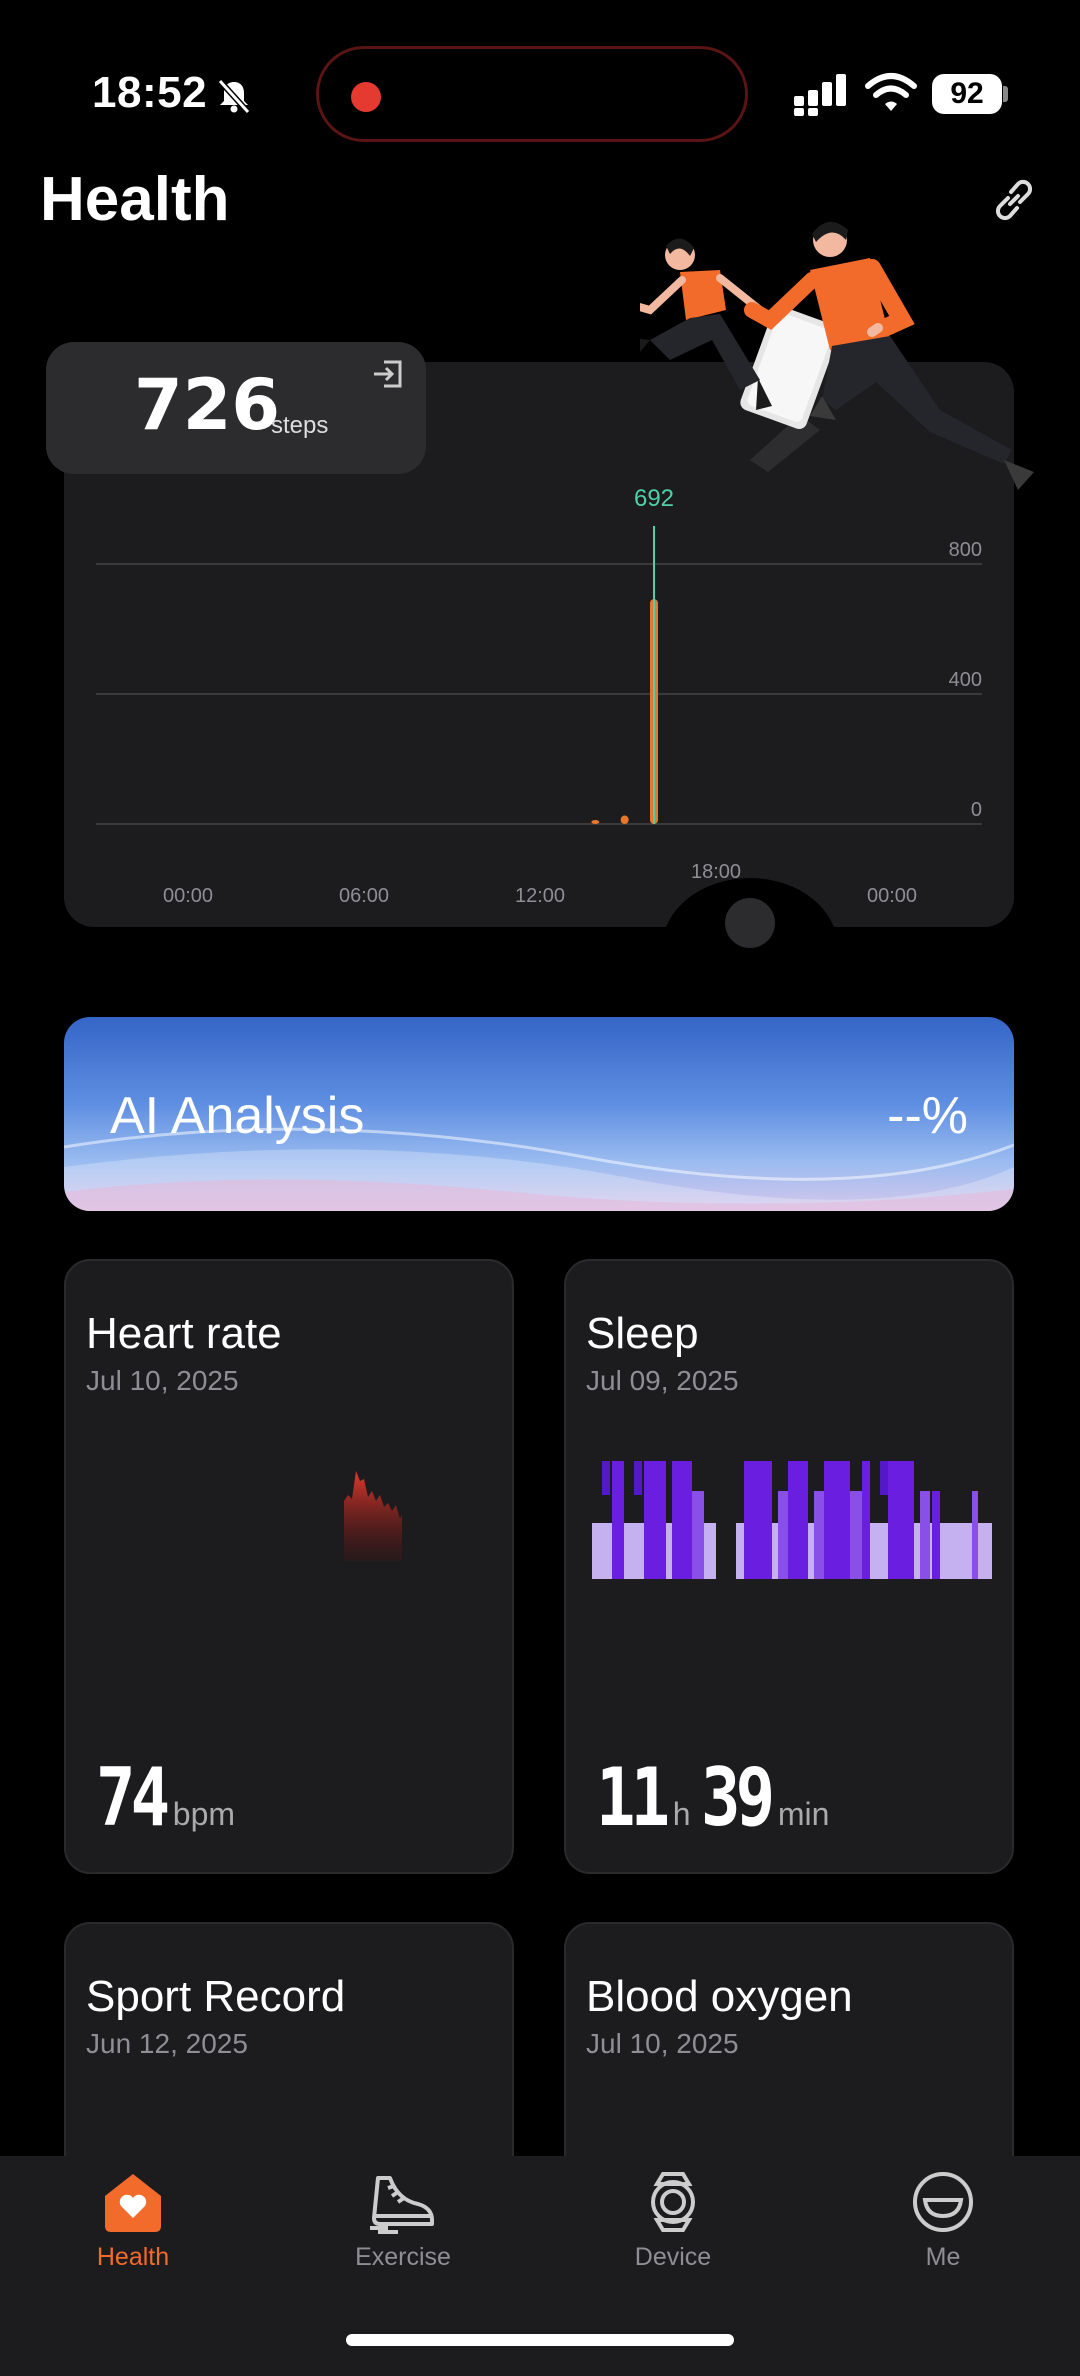 The height and width of the screenshot is (2376, 1080). I want to click on steps-chart: 0400800 00:00 06:00 12:0018:0000:00 692, so click(539, 696).